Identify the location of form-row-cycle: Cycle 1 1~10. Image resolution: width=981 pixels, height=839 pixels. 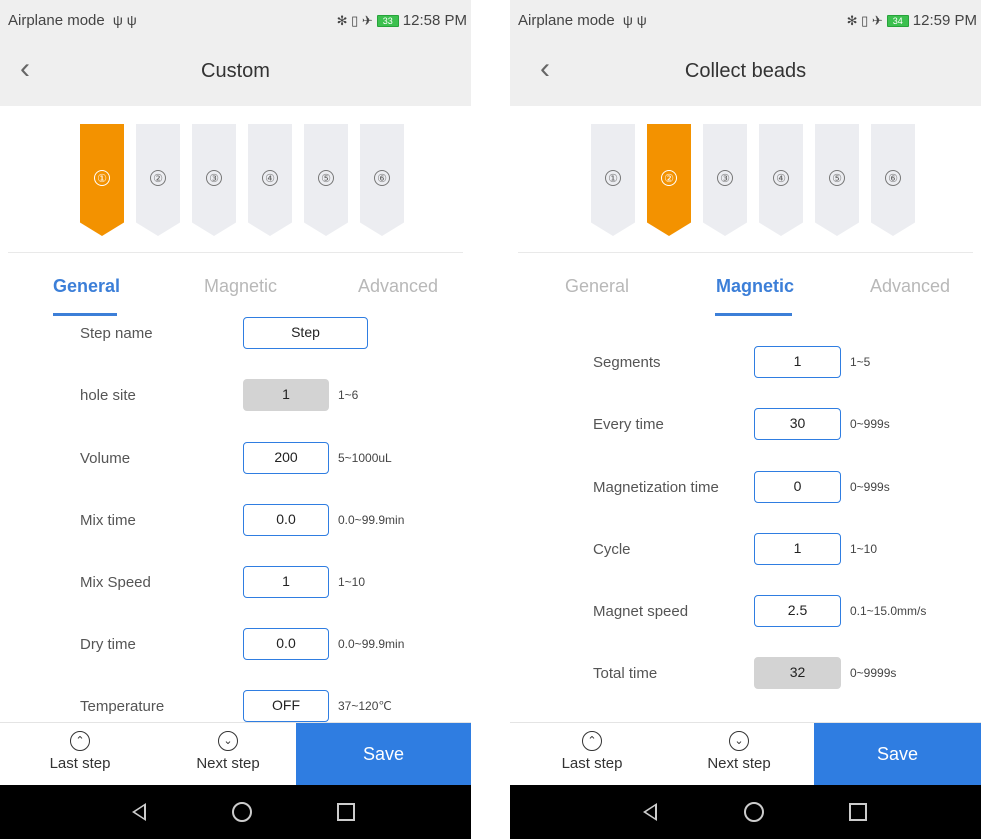
(745, 550).